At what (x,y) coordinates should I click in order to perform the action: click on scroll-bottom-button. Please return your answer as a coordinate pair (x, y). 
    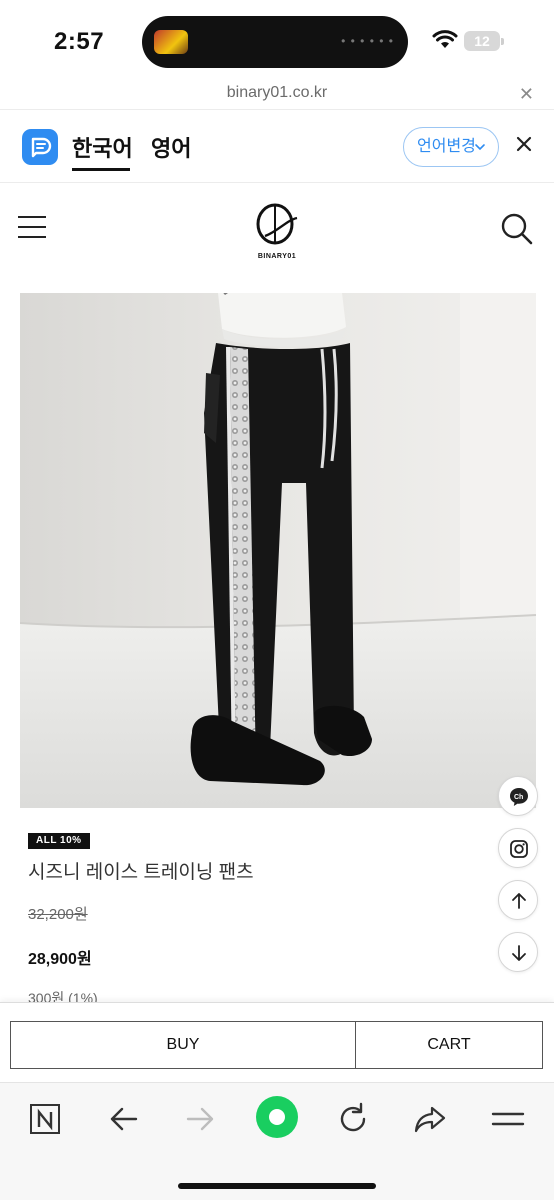
    Looking at the image, I should click on (518, 952).